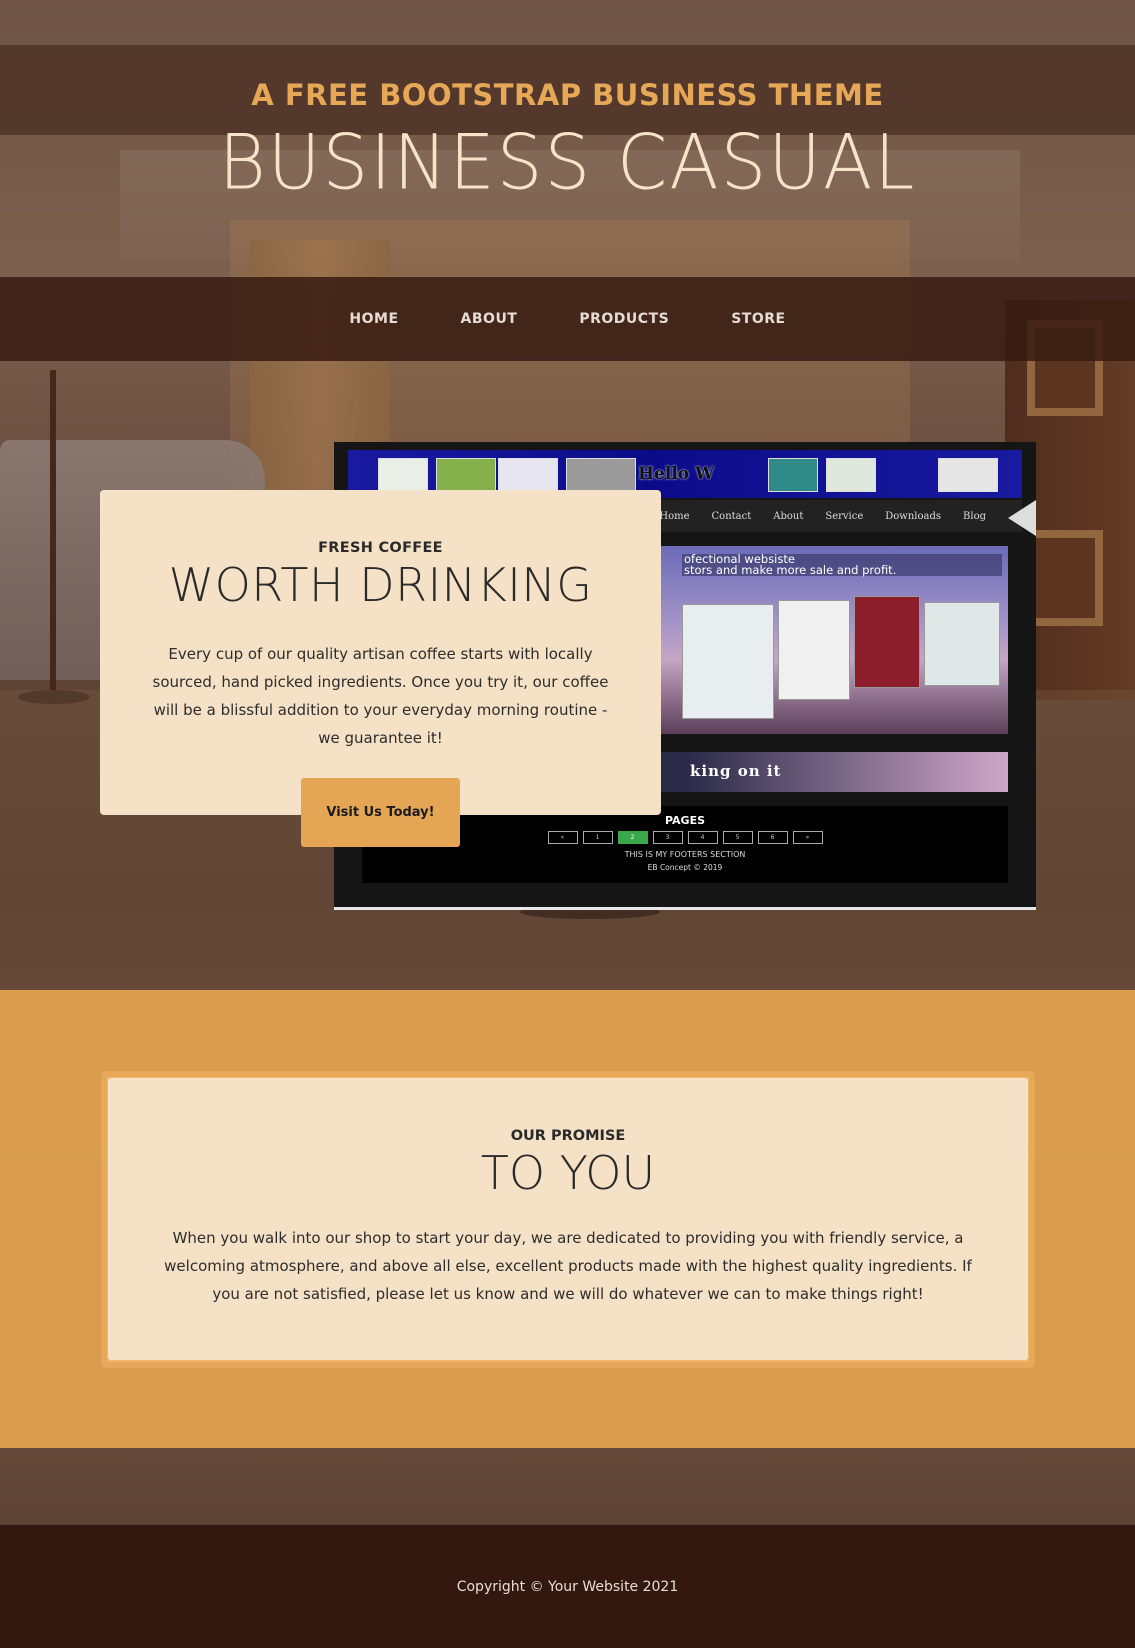  What do you see at coordinates (913, 516) in the screenshot?
I see `mock-nav-item: Downloads` at bounding box center [913, 516].